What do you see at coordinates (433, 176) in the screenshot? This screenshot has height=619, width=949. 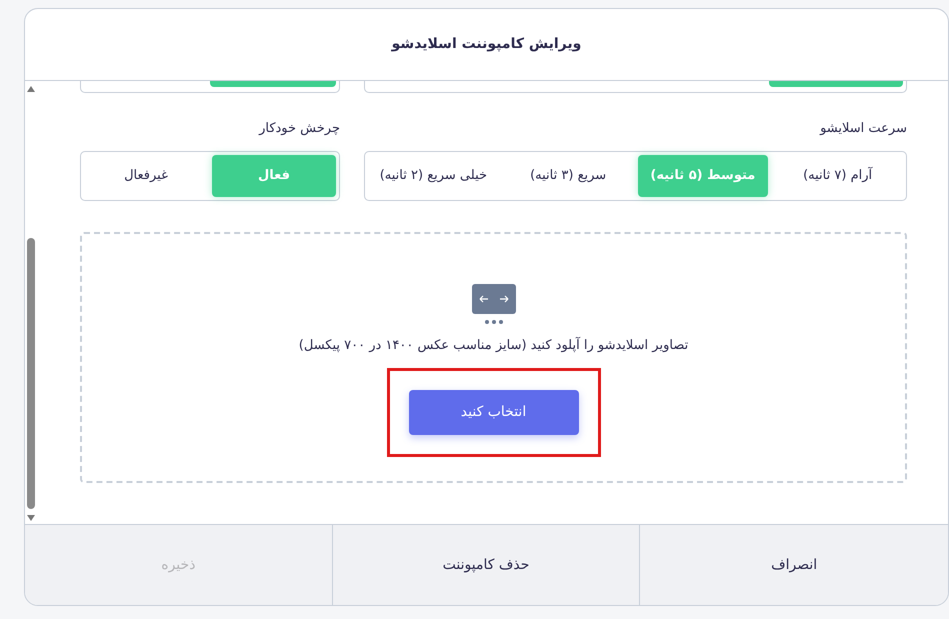 I see `segment-option: خیلی سریع (۲ ثانیه)` at bounding box center [433, 176].